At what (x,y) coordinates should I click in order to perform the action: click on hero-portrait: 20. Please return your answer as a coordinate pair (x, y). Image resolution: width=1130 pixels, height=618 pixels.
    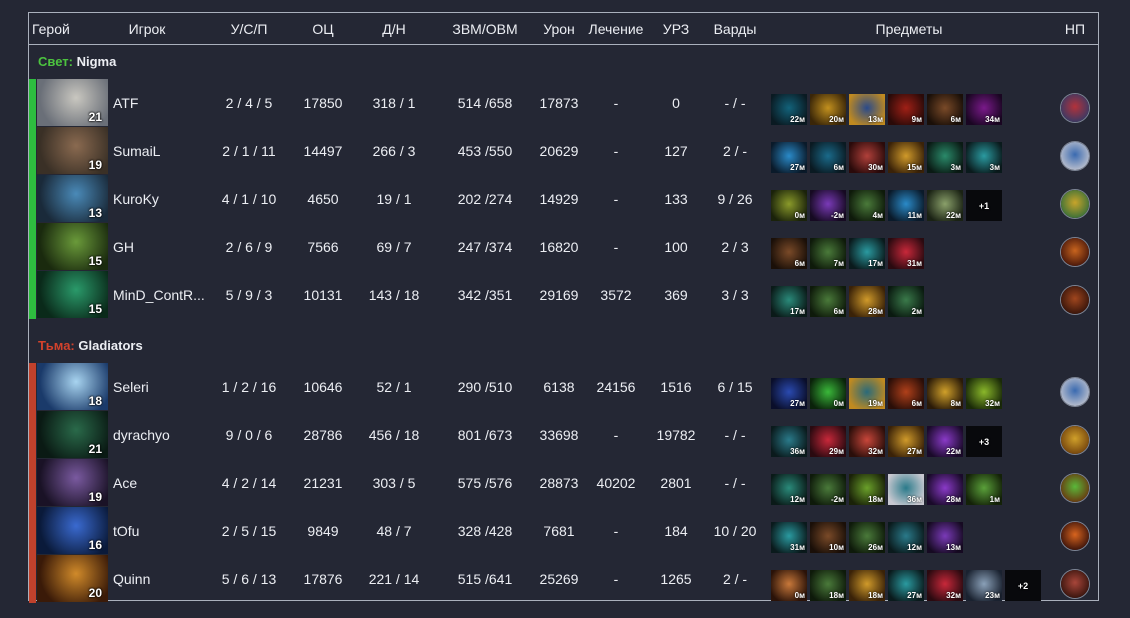
    Looking at the image, I should click on (72, 578).